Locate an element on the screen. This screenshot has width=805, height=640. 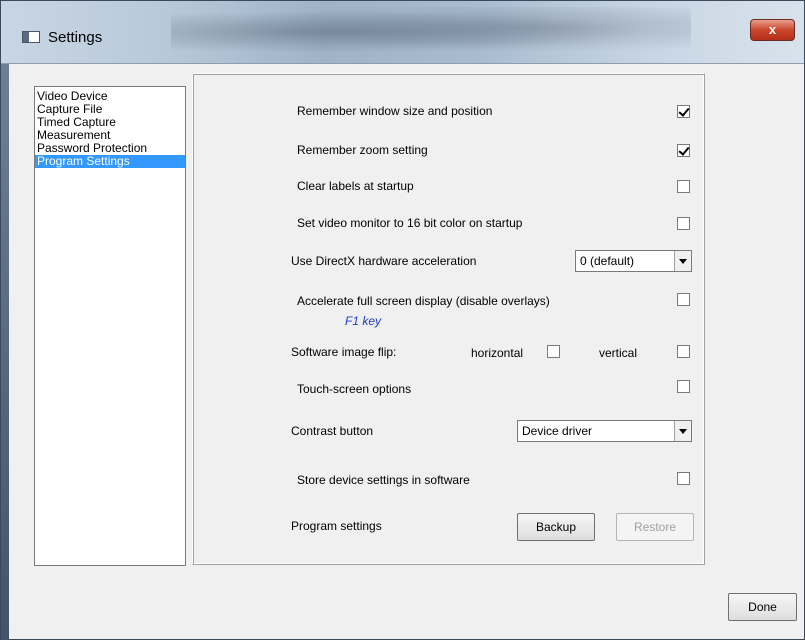
store-device-label: Store device settings in software is located at coordinates (383, 480).